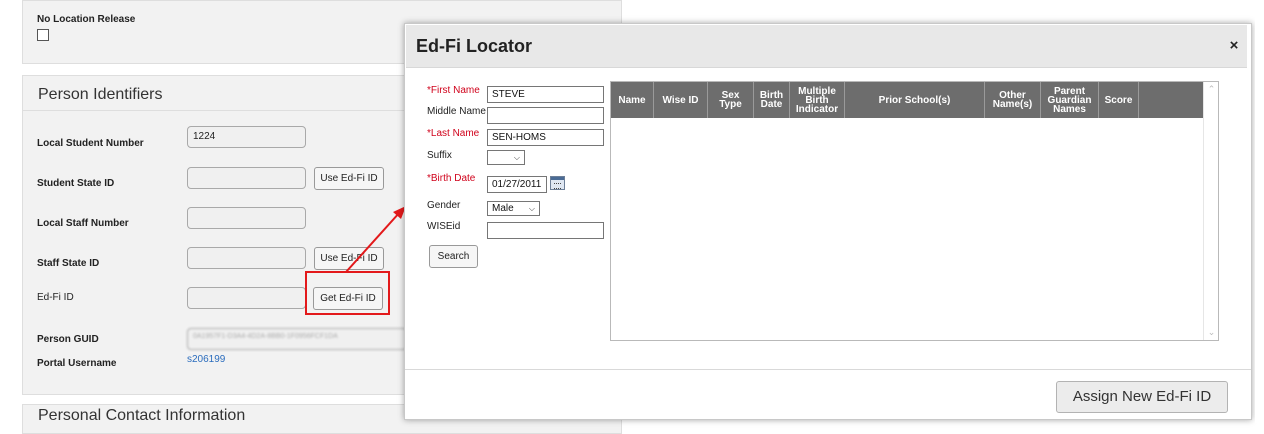  Describe the element at coordinates (142, 415) in the screenshot. I see `personal-contact-title: Personal Contact Information` at that location.